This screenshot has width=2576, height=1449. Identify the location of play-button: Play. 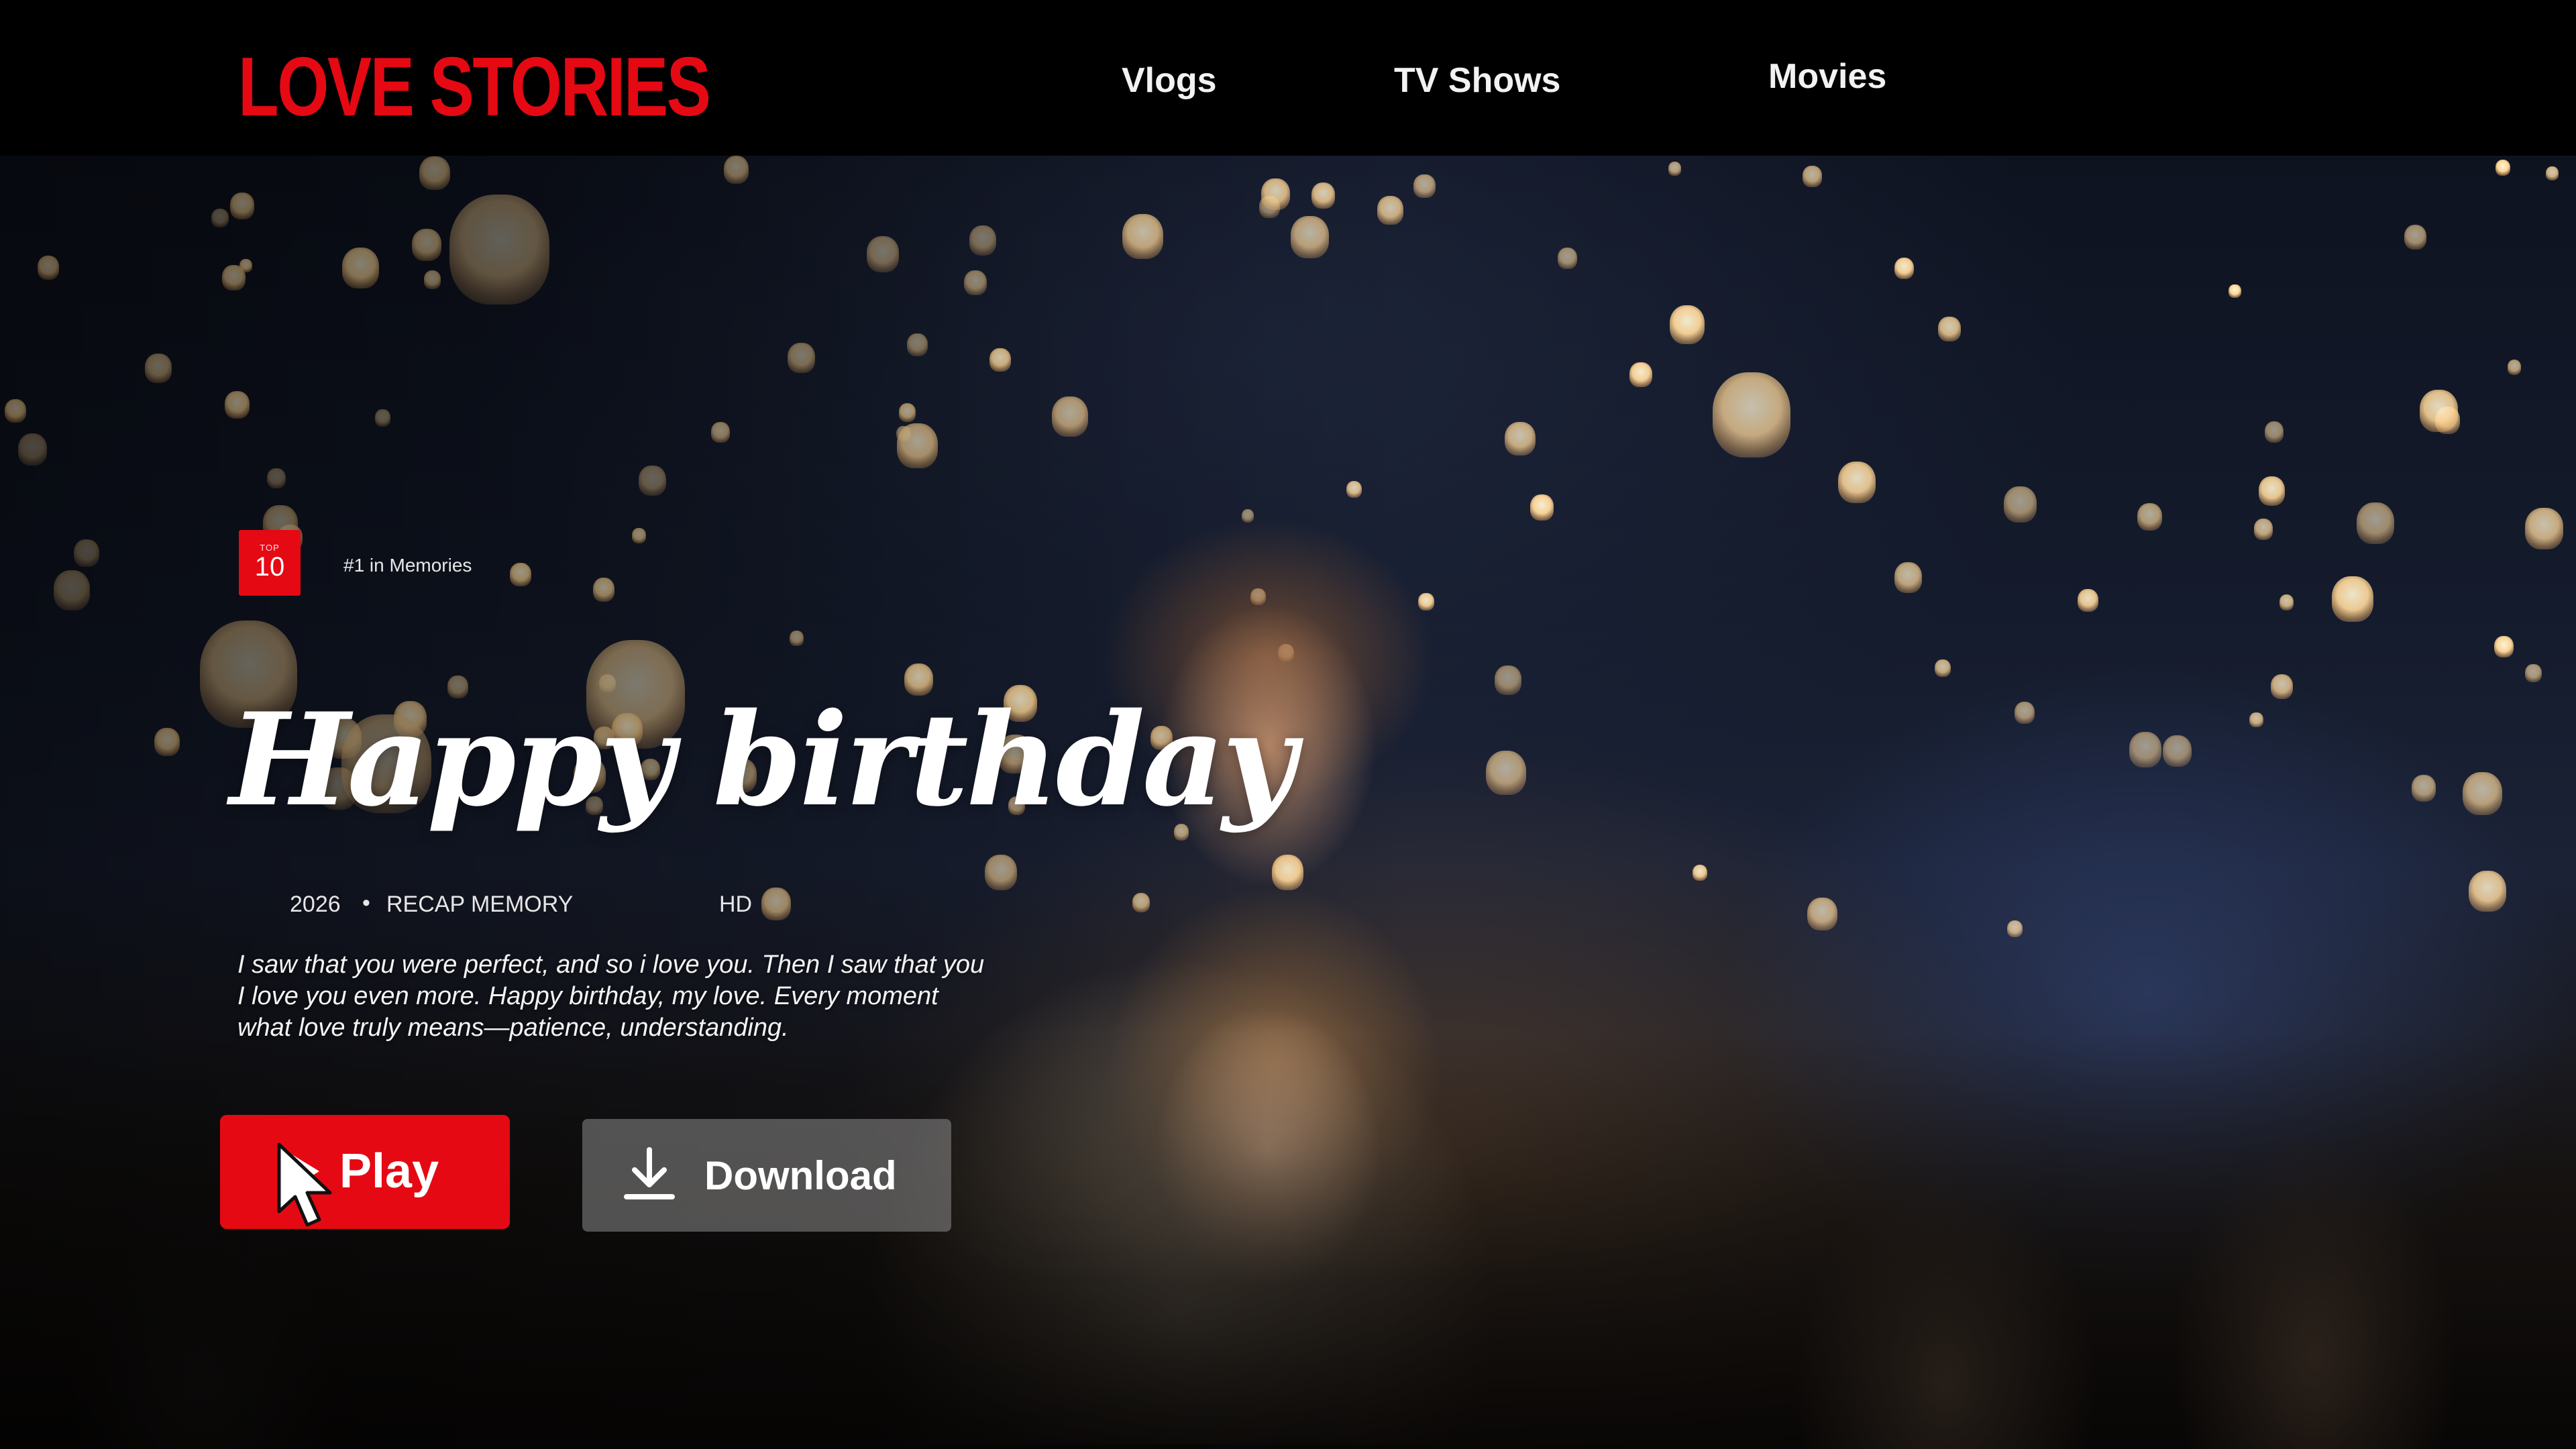
(365, 1172).